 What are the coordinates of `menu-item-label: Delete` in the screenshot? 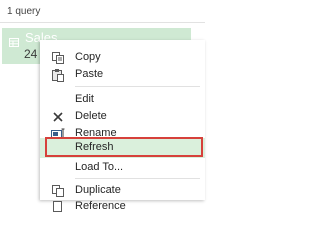 It's located at (91, 116).